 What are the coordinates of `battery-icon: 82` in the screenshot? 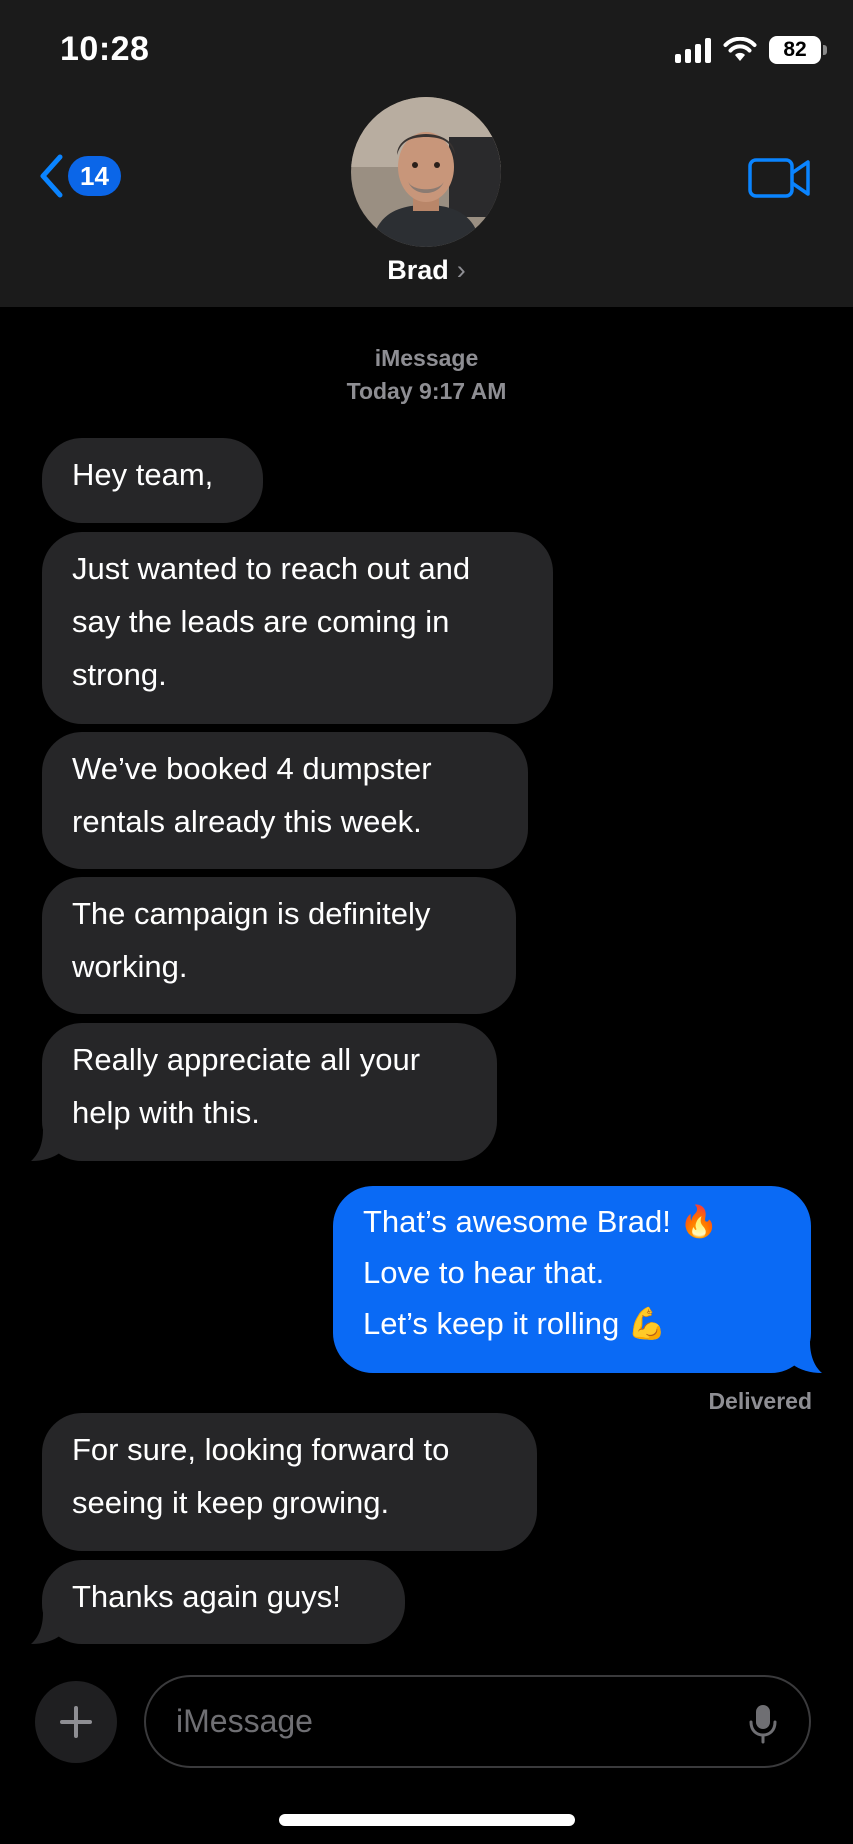 It's located at (798, 50).